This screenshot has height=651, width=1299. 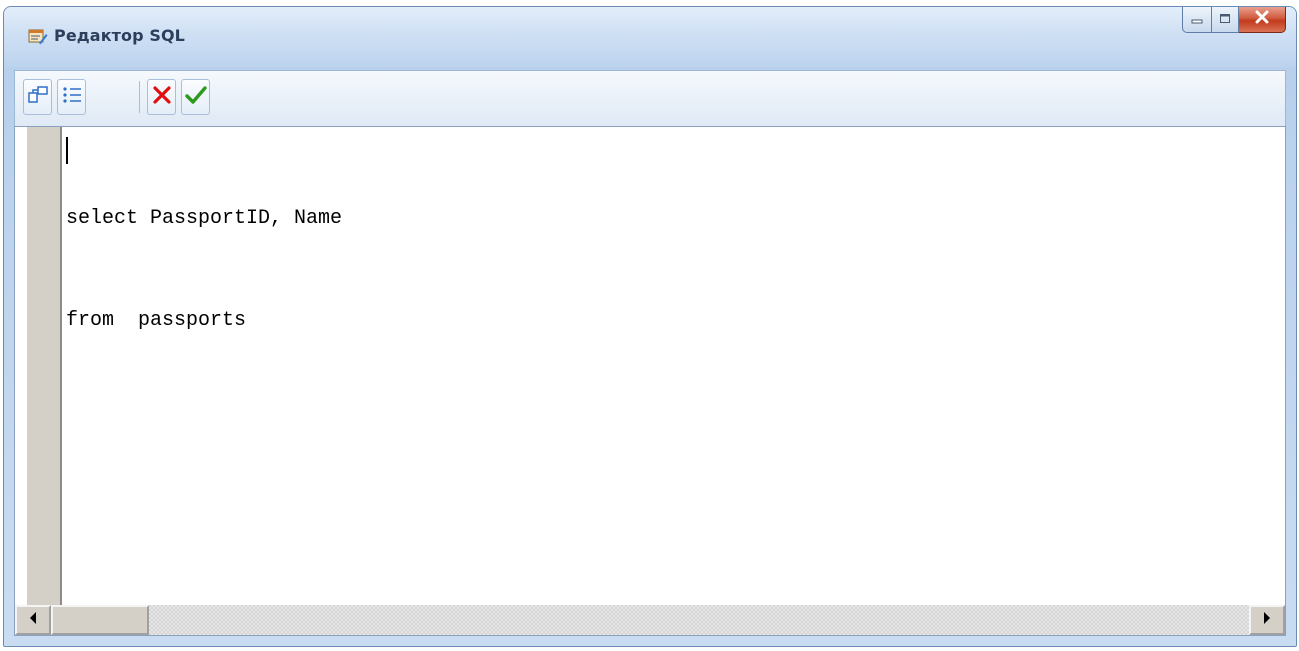 What do you see at coordinates (38, 37) in the screenshot?
I see `sql-editor-app-icon` at bounding box center [38, 37].